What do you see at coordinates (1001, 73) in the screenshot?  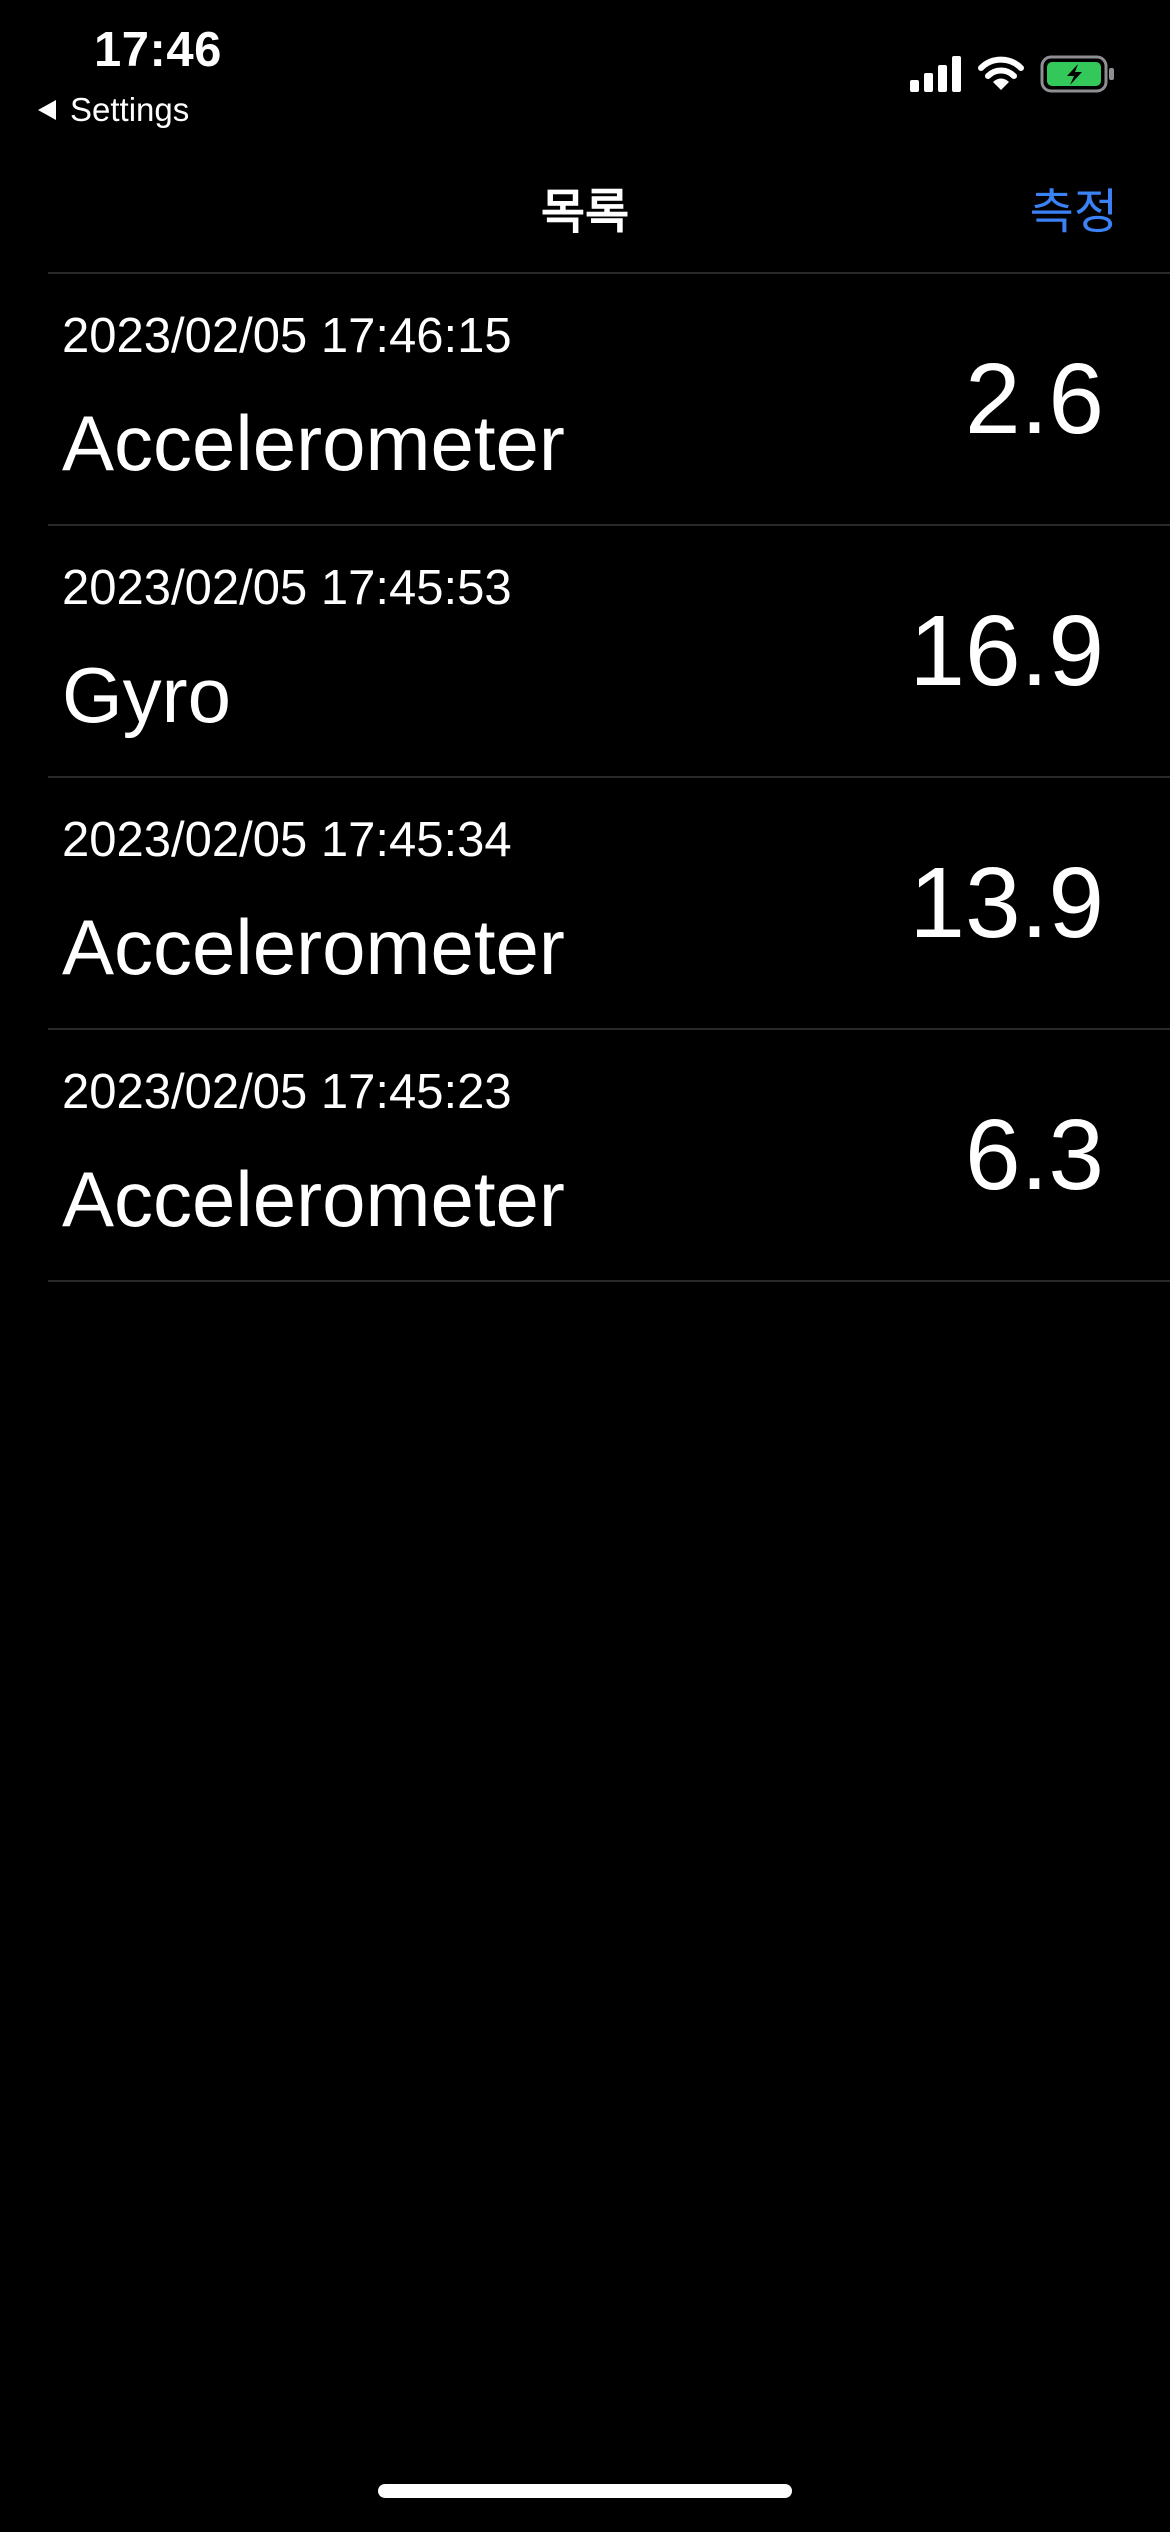 I see `wifi-icon` at bounding box center [1001, 73].